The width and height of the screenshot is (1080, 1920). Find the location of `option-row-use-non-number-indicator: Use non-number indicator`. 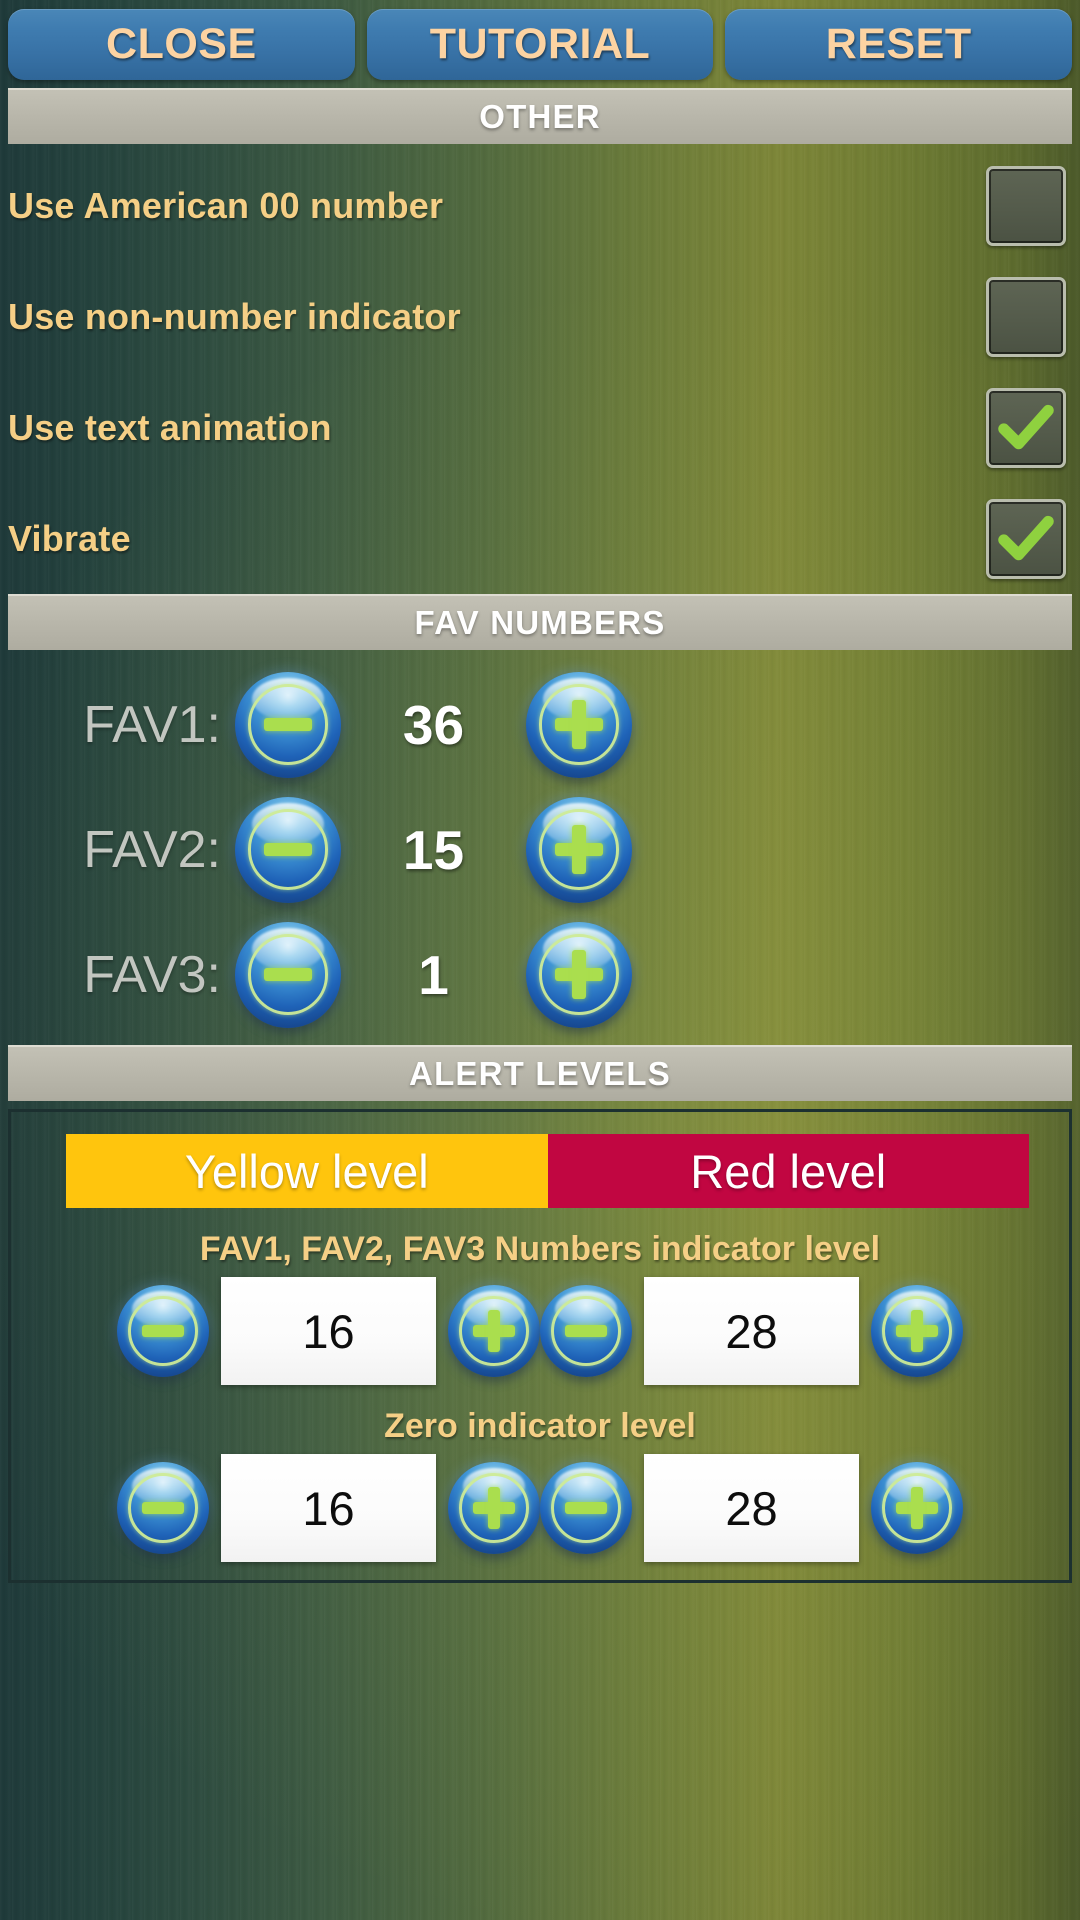

option-row-use-non-number-indicator: Use non-number indicator is located at coordinates (540, 316).